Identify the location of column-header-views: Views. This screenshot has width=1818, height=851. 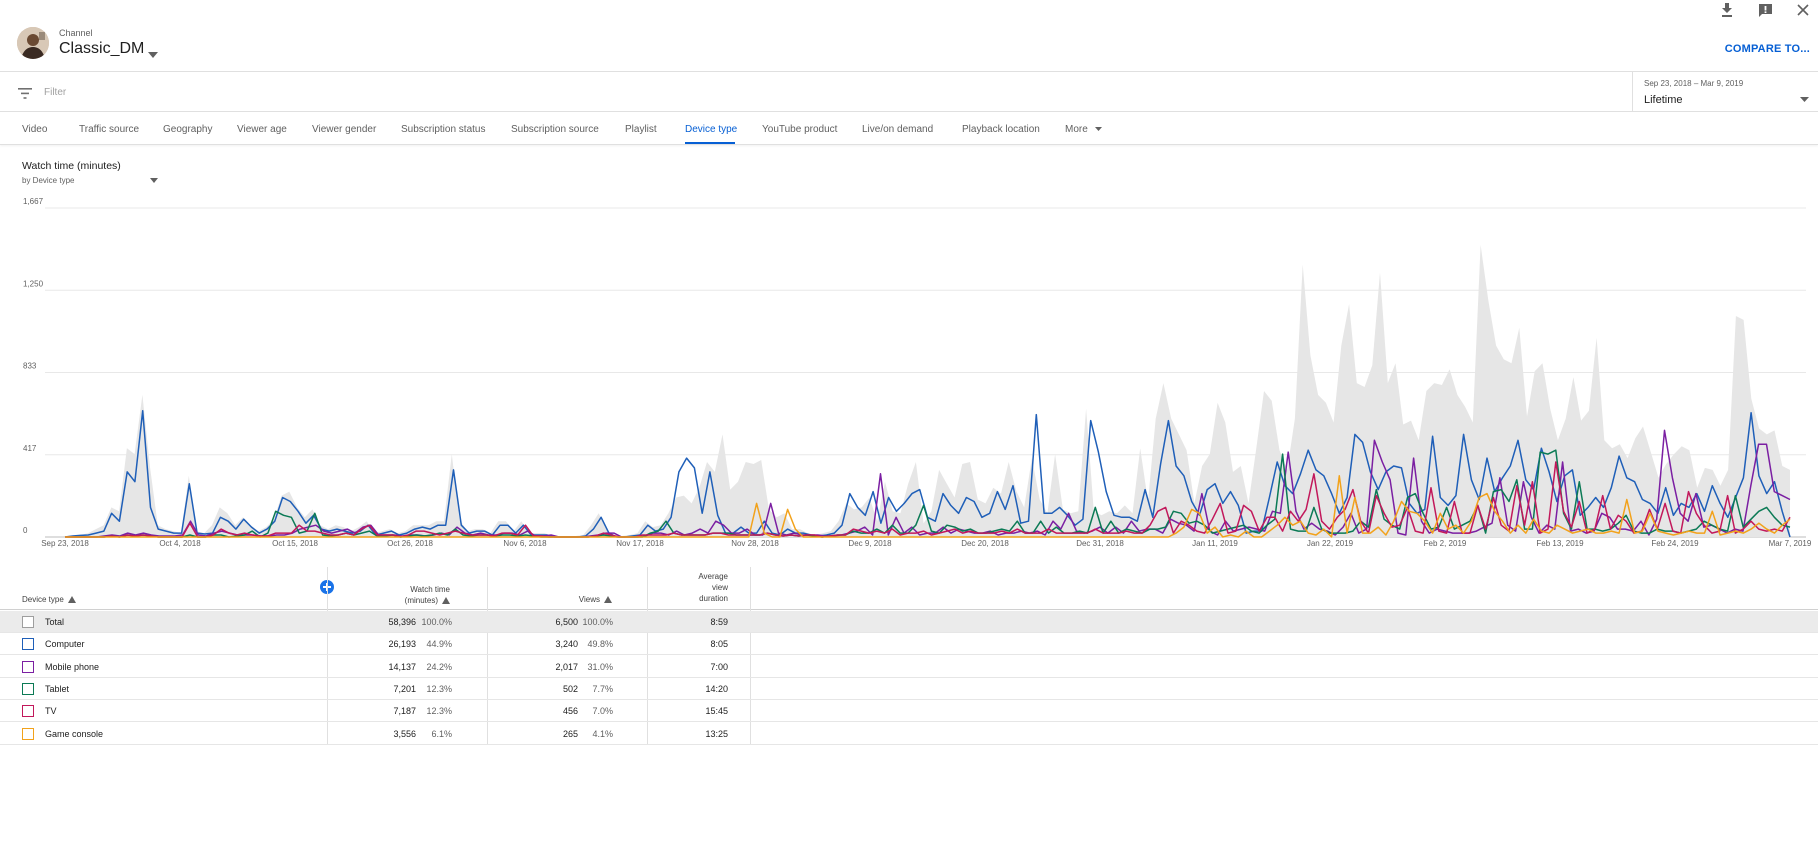
(576, 599).